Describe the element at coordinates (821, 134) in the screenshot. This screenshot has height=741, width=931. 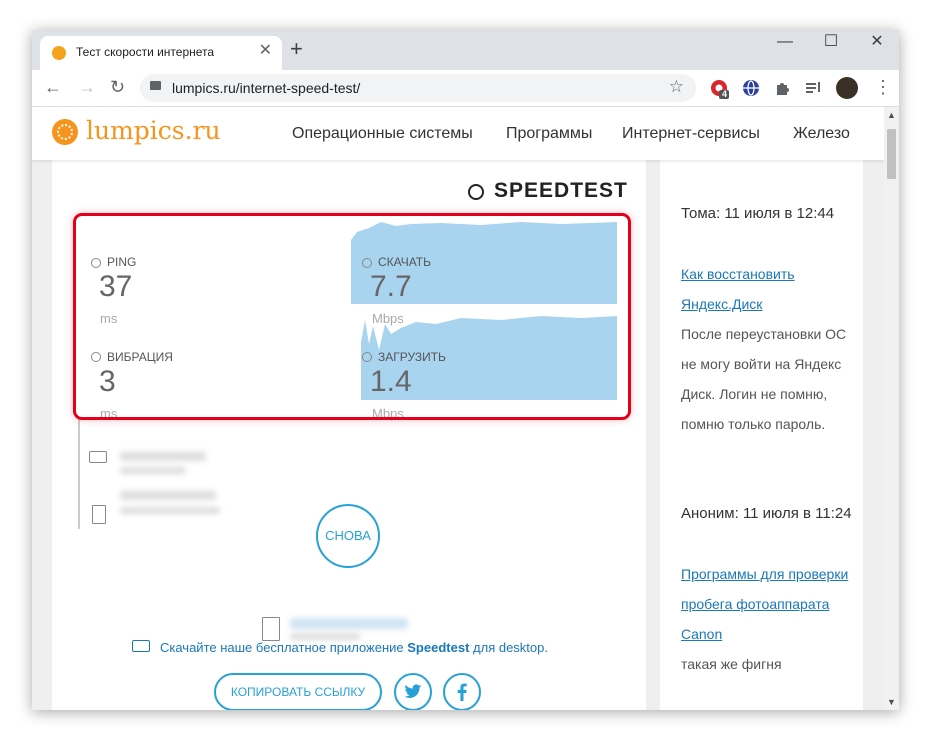
I see `menu-item-hardware: Железо` at that location.